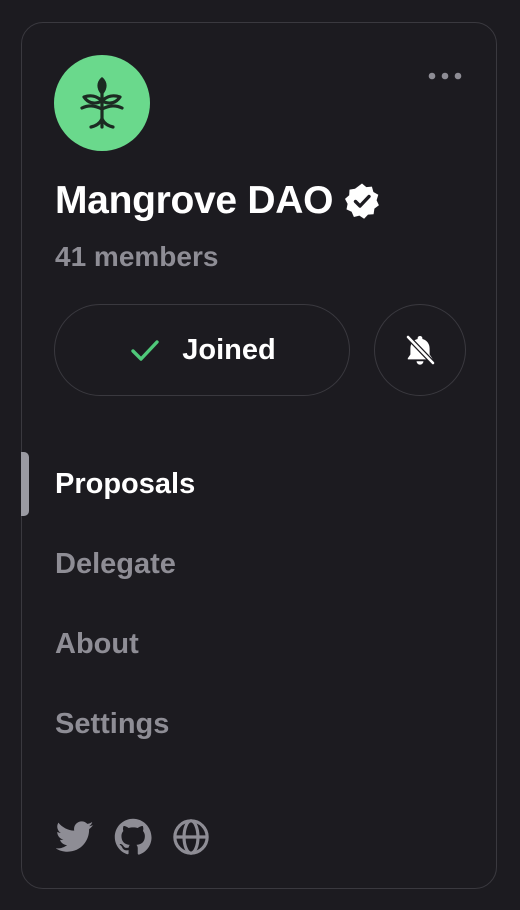 This screenshot has height=910, width=520. I want to click on social-links, so click(142, 837).